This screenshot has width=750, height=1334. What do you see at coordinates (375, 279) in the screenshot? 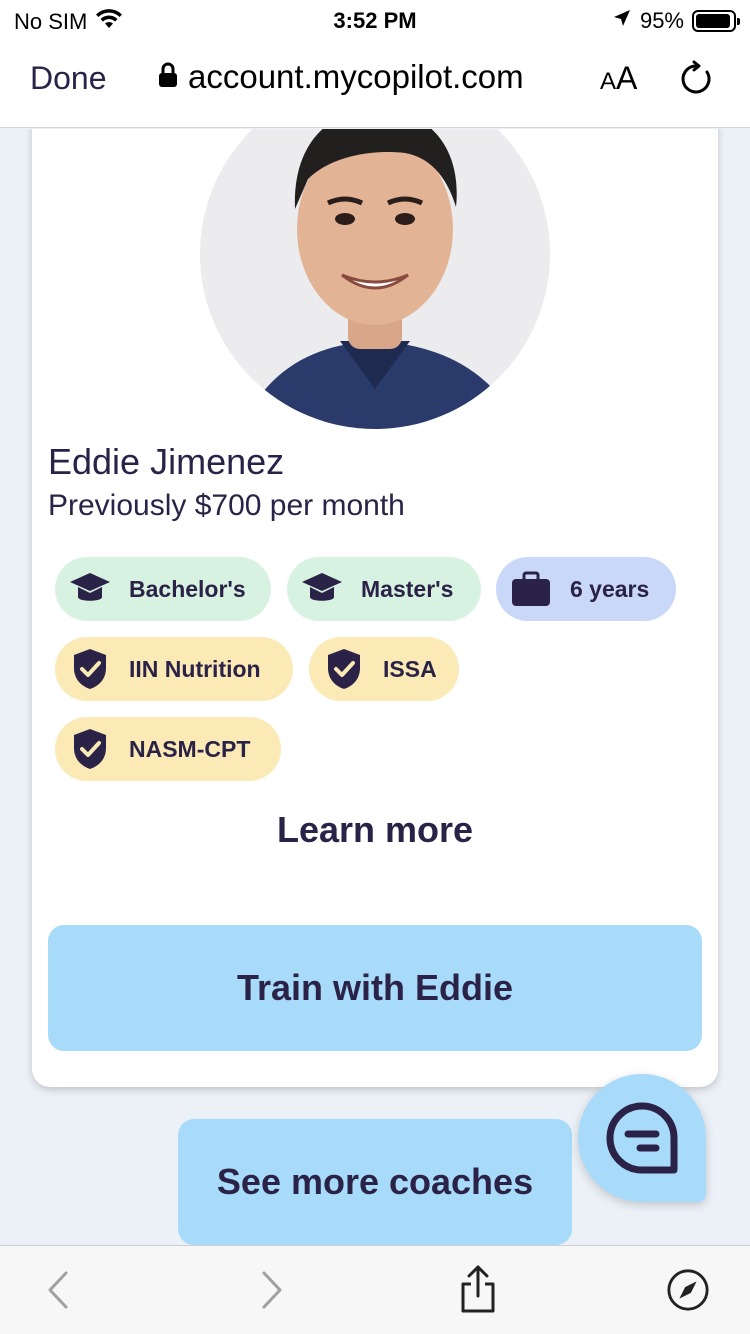
I see `coach-avatar` at bounding box center [375, 279].